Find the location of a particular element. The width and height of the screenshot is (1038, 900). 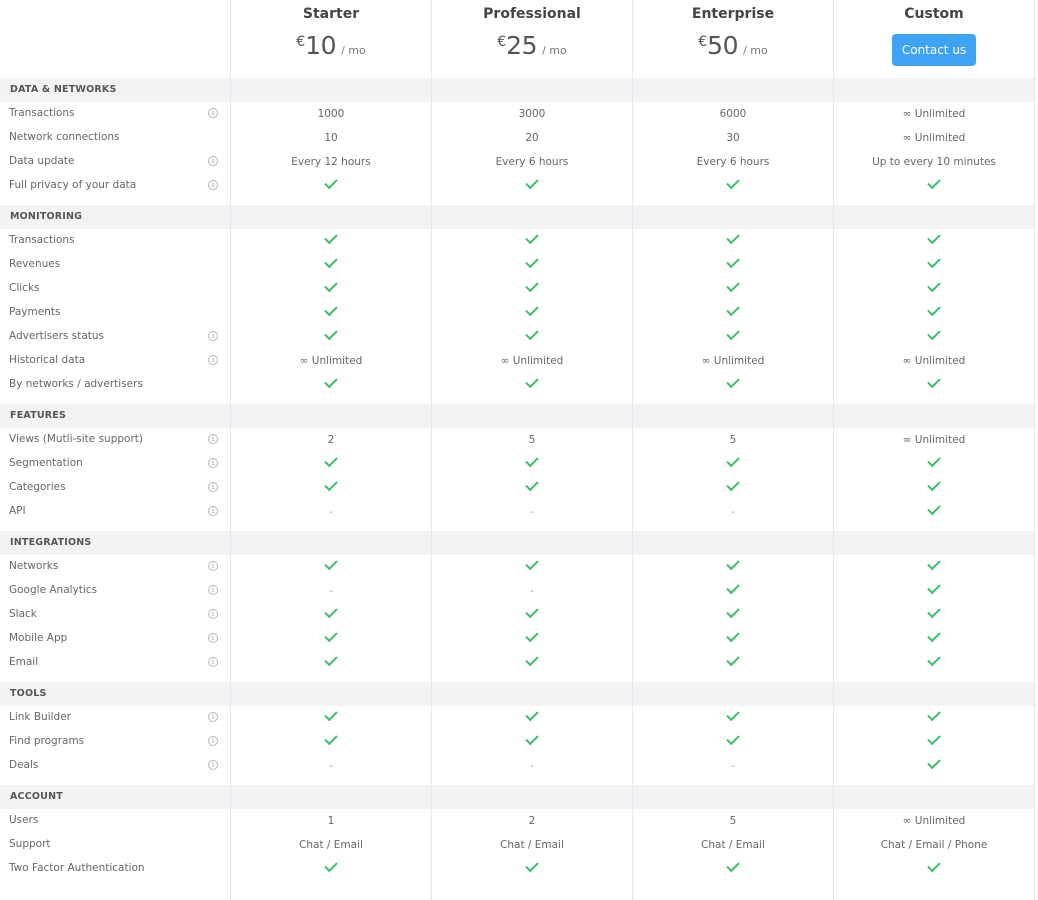

cell-value: Every 6 hours is located at coordinates (733, 162).